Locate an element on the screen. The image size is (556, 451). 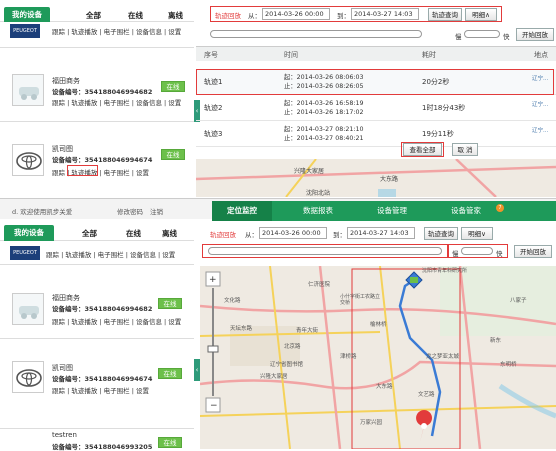
svg-text: 兴隆大家居 is located at coordinates (309, 171).